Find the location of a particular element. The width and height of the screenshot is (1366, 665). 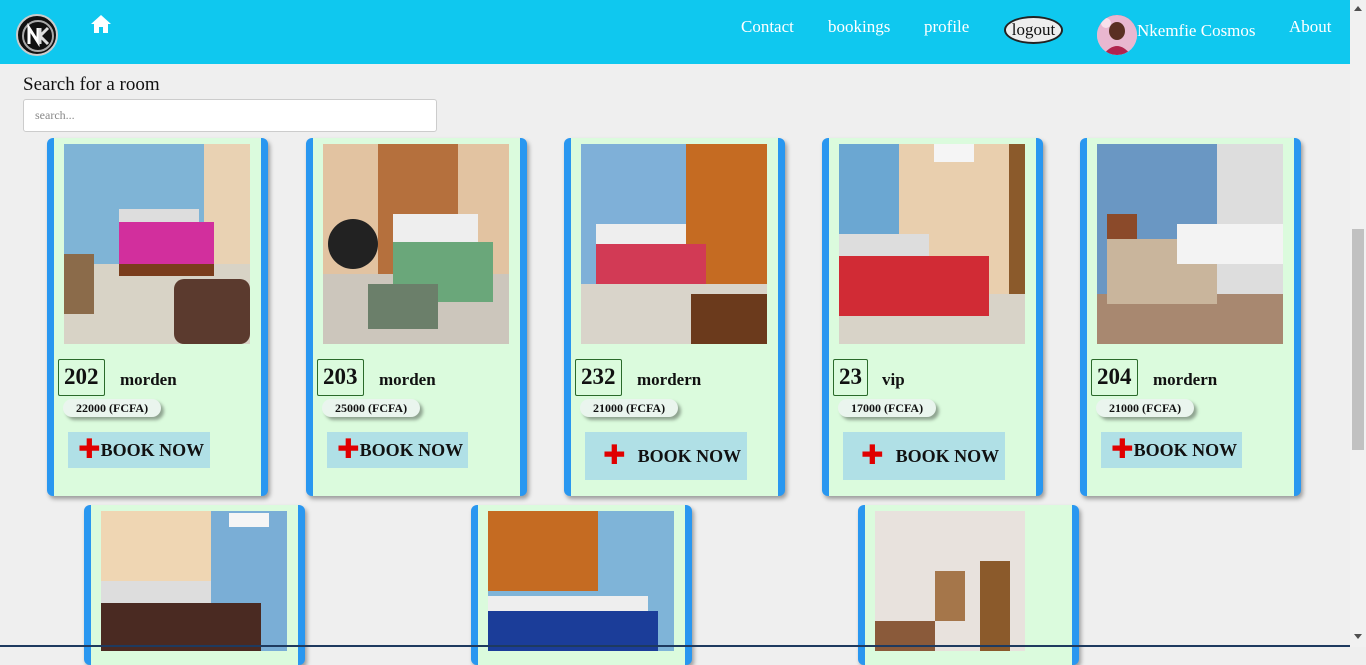

scroll-down-arrow-icon is located at coordinates (1358, 636).